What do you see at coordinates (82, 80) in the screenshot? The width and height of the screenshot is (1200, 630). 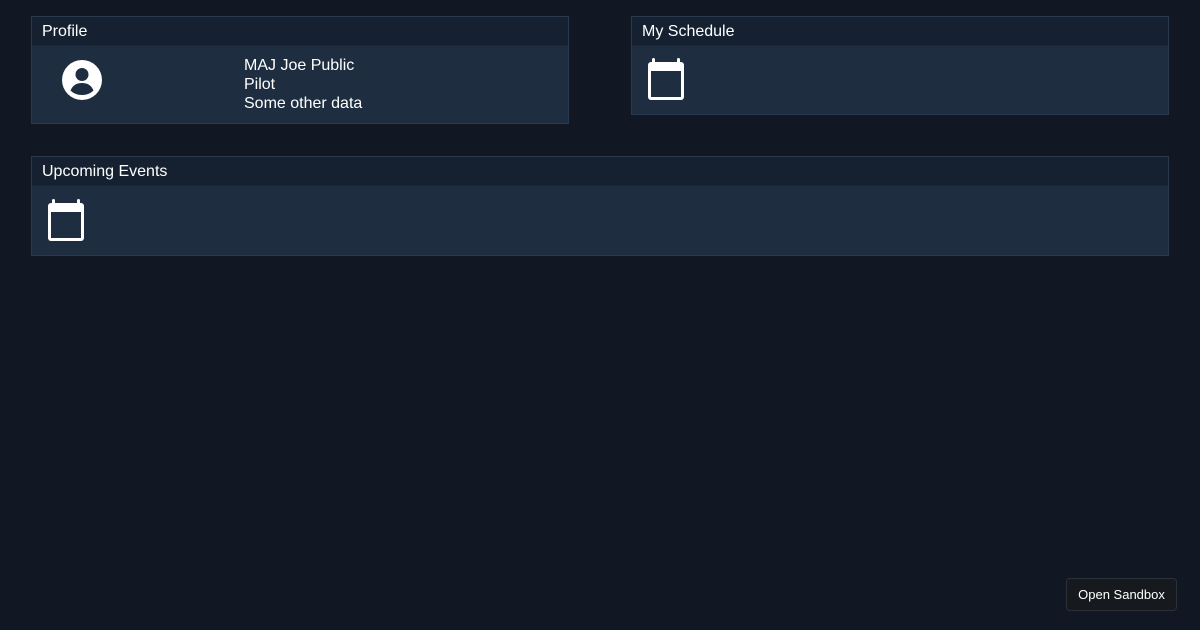 I see `account-circle-icon` at bounding box center [82, 80].